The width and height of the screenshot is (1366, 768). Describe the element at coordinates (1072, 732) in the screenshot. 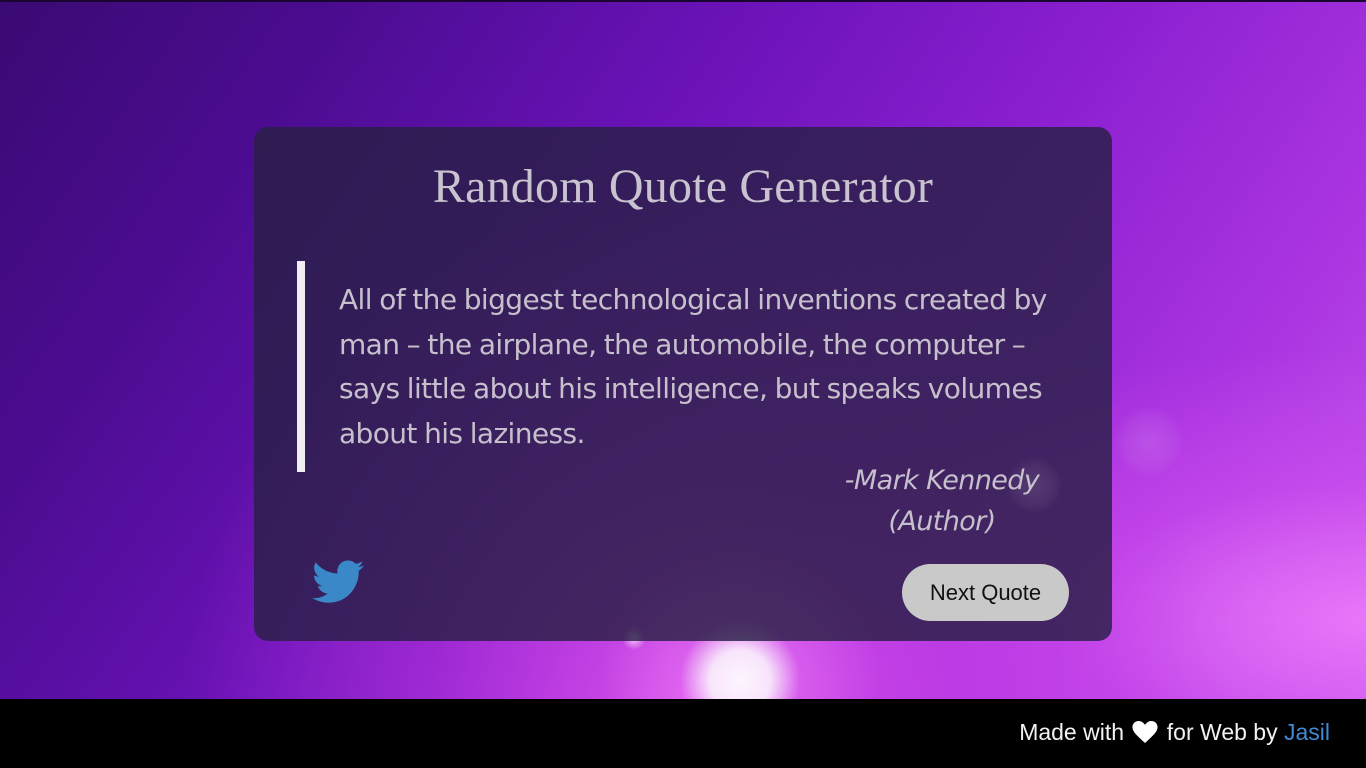

I see `footer-made-with: Made with` at that location.